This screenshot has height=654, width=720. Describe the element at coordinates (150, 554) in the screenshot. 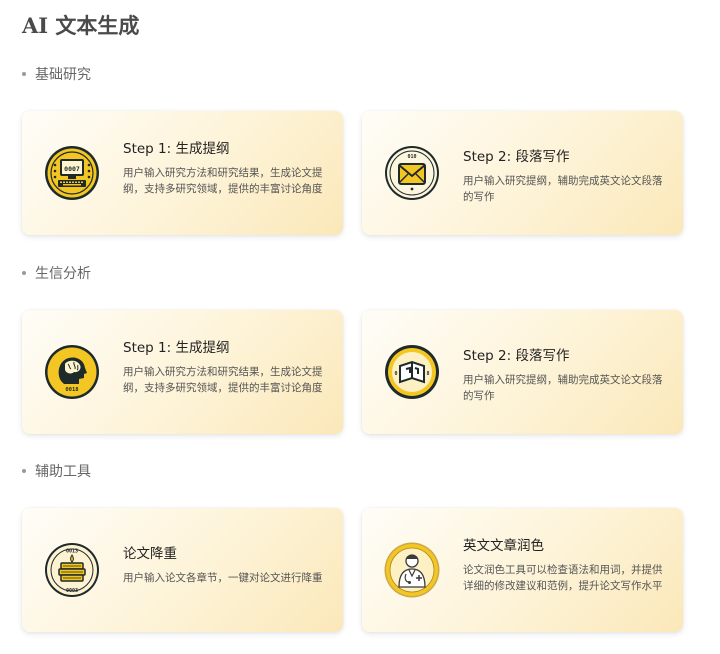

I see `card-title: 论文降重` at that location.